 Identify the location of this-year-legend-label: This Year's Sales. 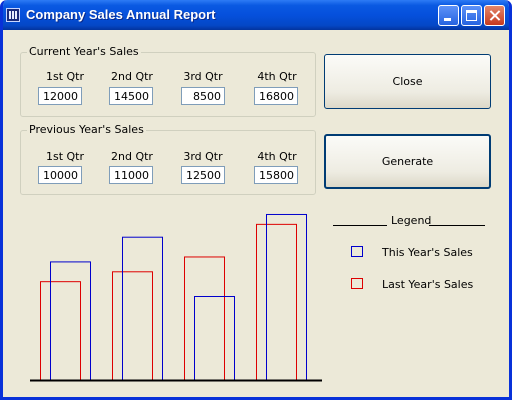
(427, 252).